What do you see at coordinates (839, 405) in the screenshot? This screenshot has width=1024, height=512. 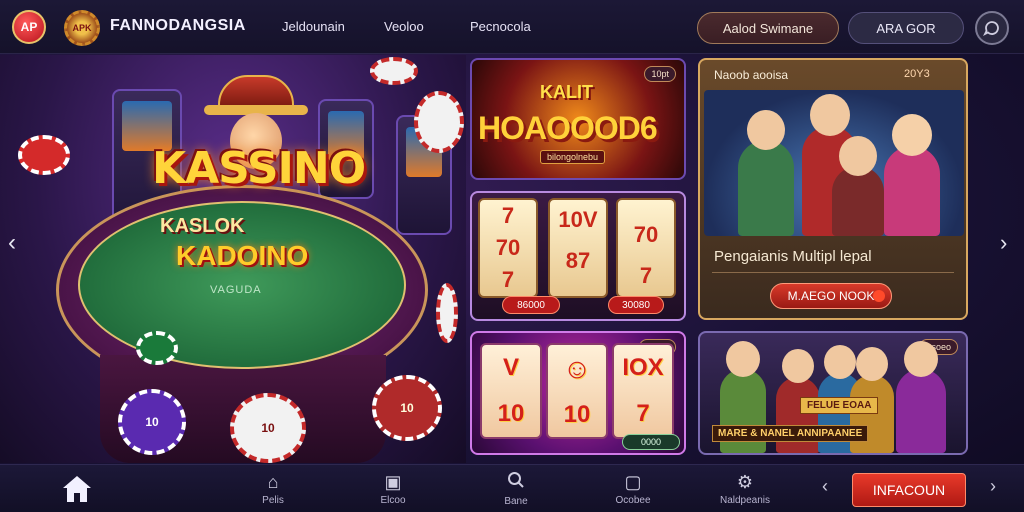 I see `tile4-banner: FELUE EOAA` at bounding box center [839, 405].